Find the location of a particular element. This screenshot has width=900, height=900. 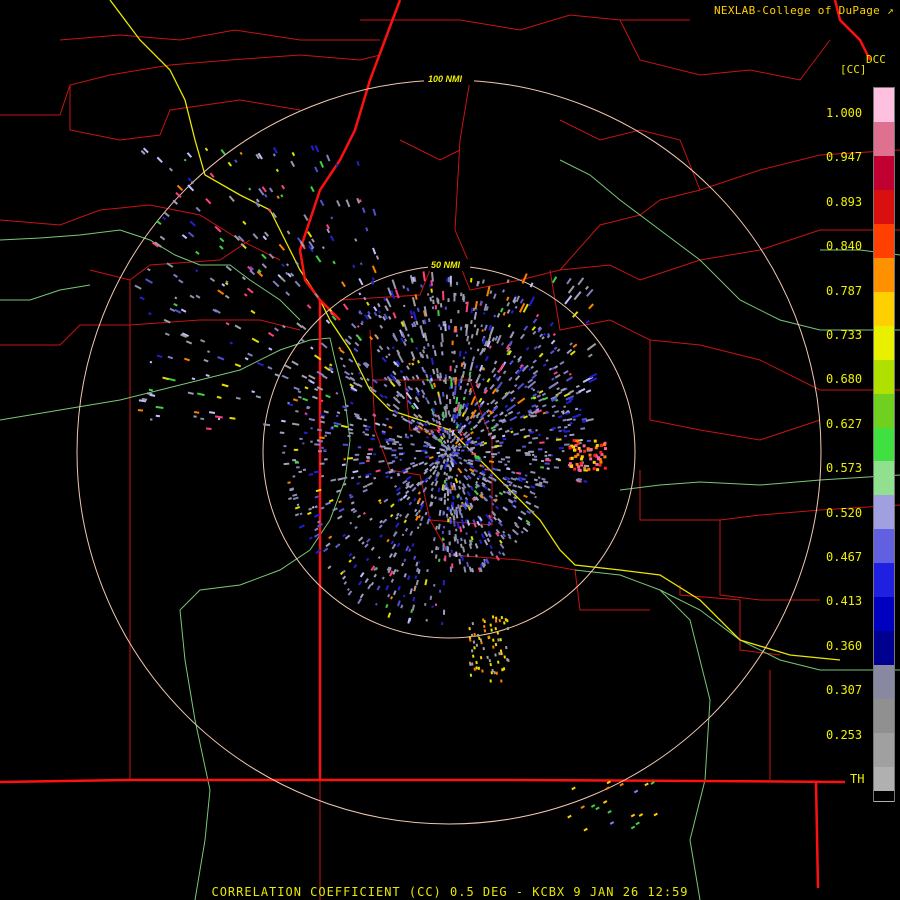

colorbar-segment is located at coordinates (884, 547).